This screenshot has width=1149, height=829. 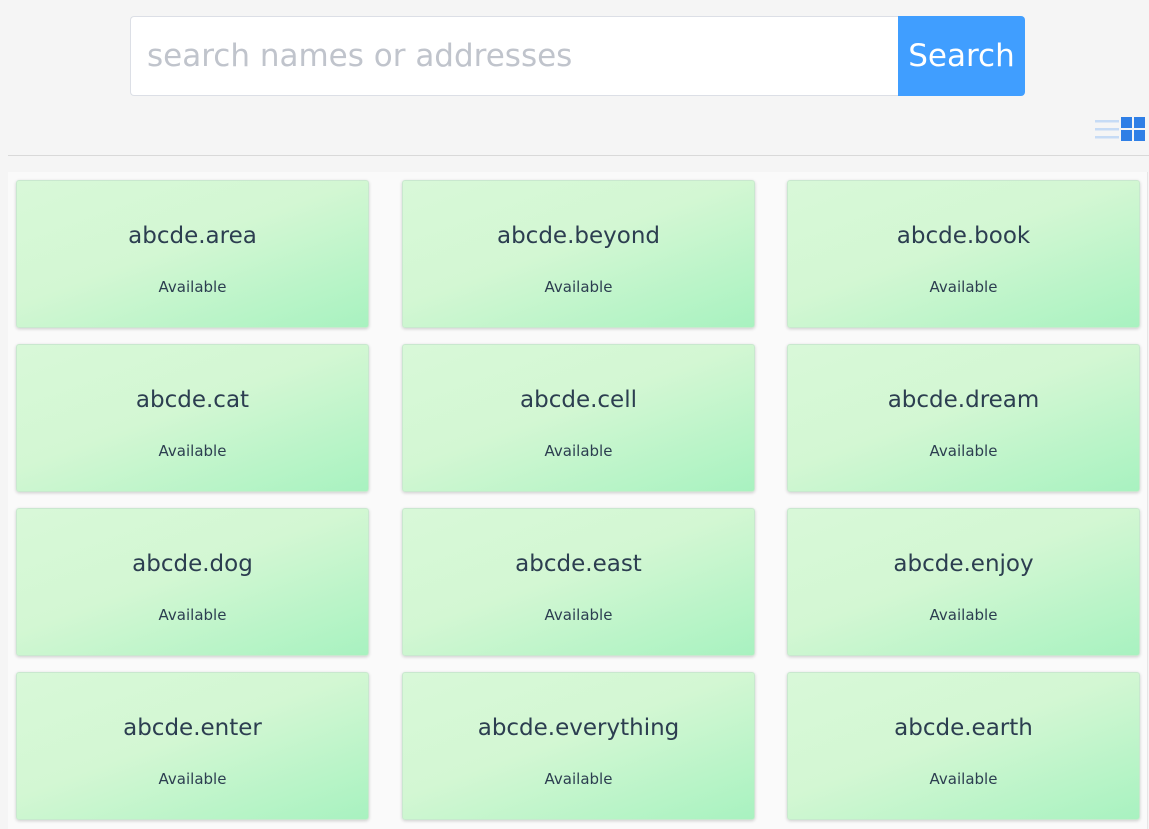 I want to click on result-card: abcde.dog Available, so click(x=192, y=582).